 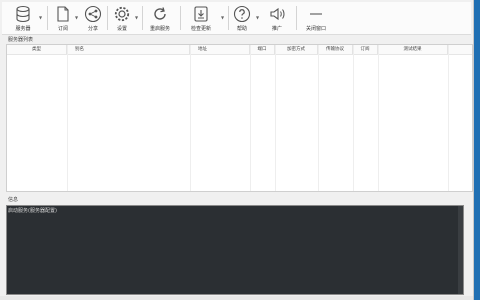 What do you see at coordinates (236, 298) in the screenshot?
I see `status-bar` at bounding box center [236, 298].